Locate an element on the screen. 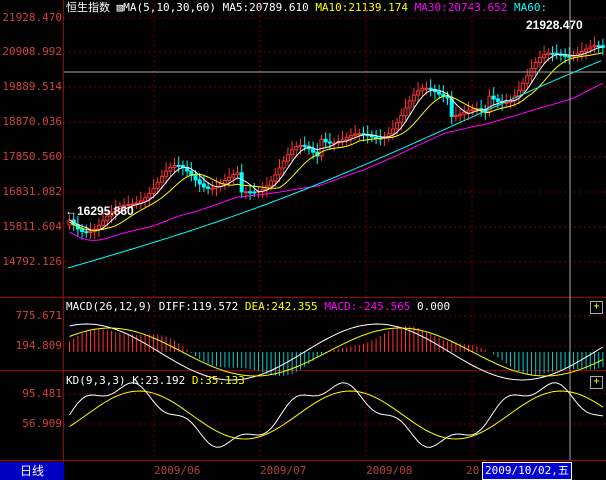  kd-axis-label: 56.909 is located at coordinates (42, 423).